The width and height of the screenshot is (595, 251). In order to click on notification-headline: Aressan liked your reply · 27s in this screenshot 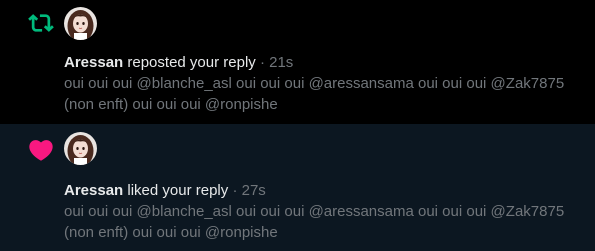, I will do `click(165, 191)`.